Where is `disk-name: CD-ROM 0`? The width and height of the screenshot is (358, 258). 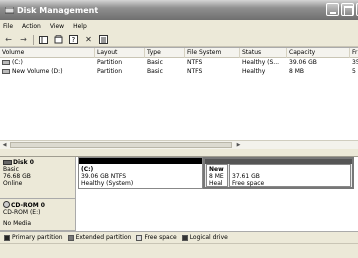
disk-name: CD-ROM 0 is located at coordinates (28, 205).